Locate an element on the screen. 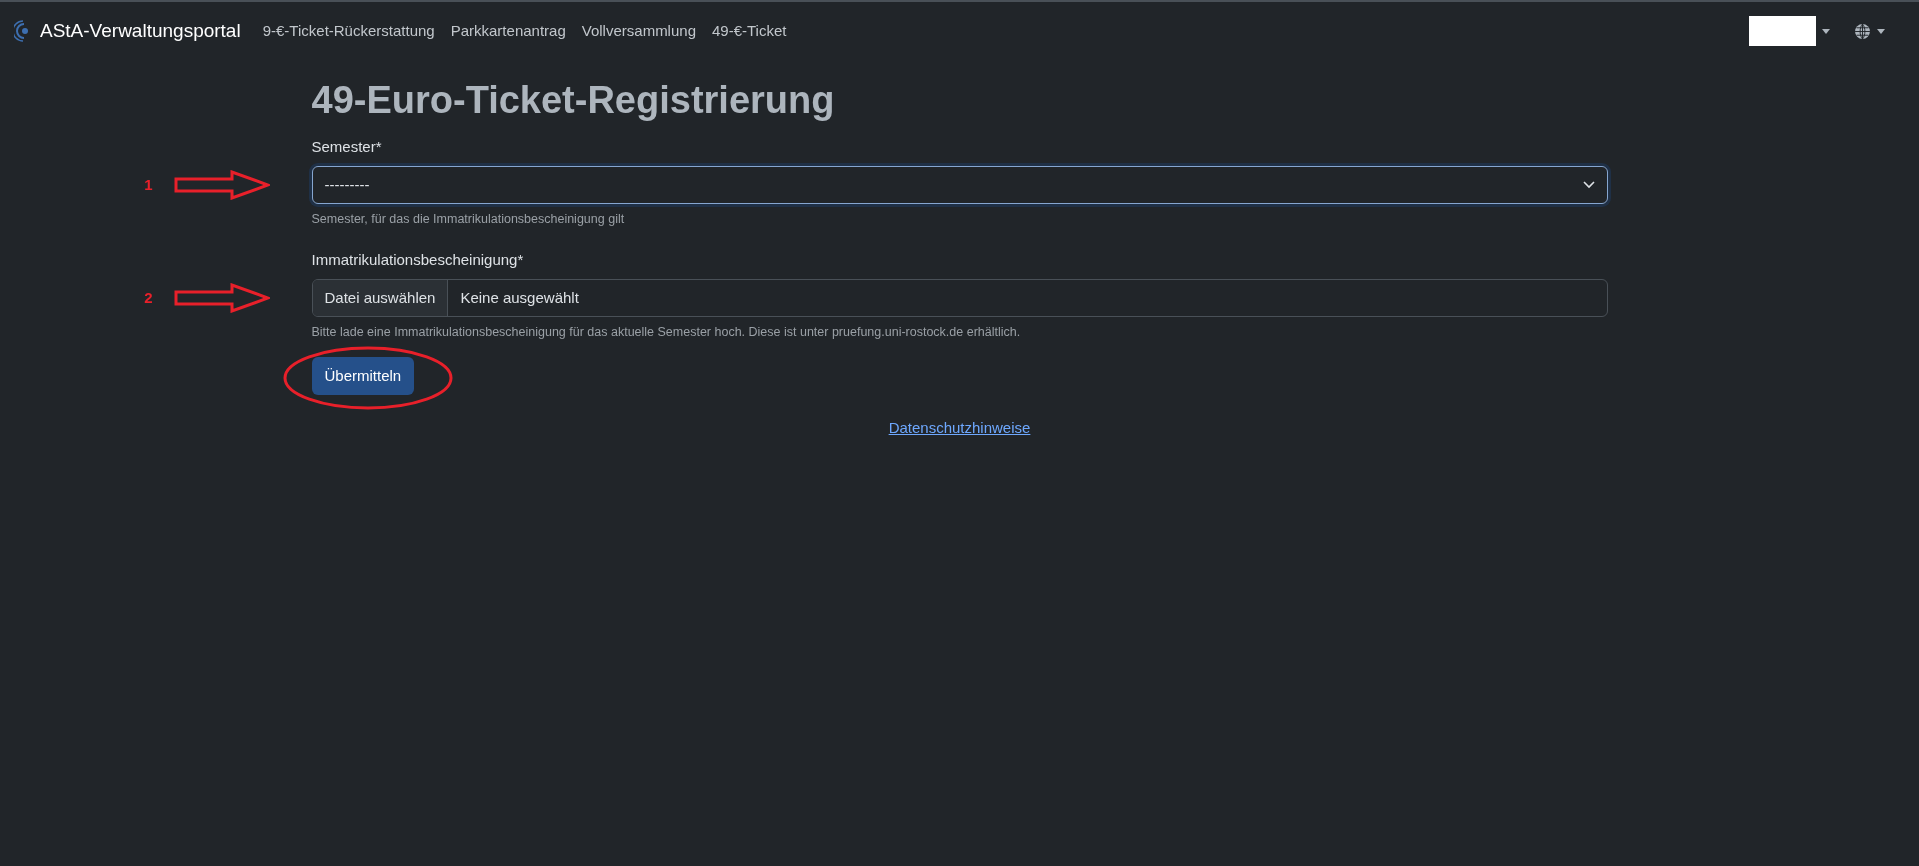 The image size is (1919, 866). nav-link: 49-€-Ticket is located at coordinates (749, 31).